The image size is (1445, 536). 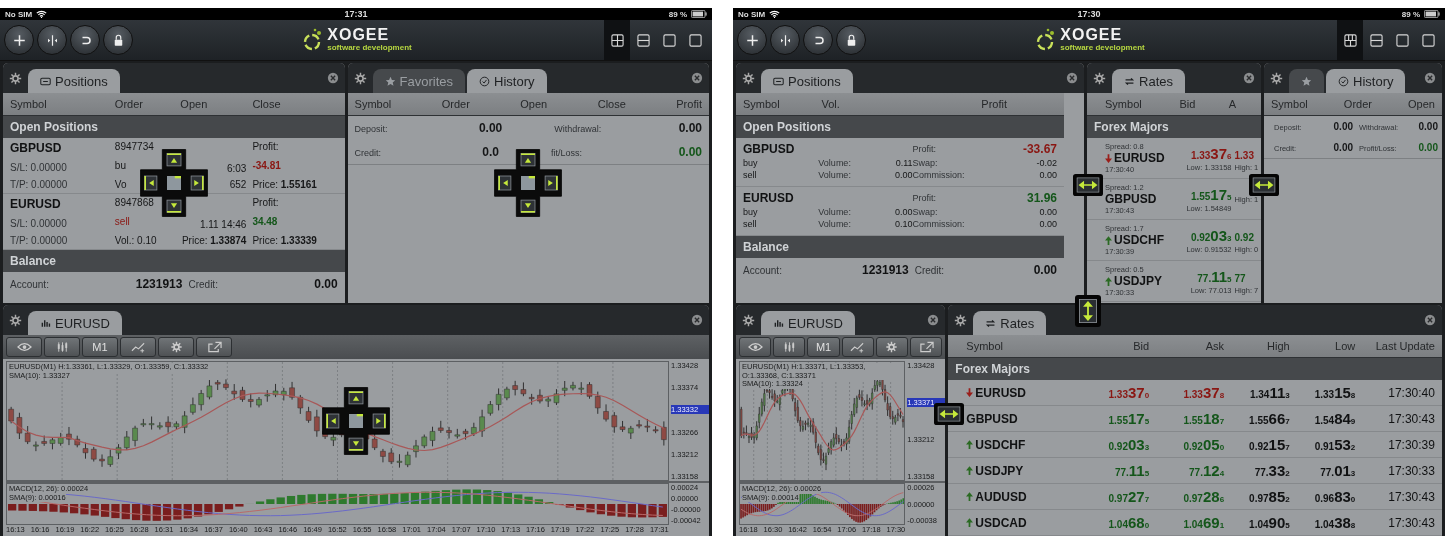 I want to click on dock-guide-drawing, so click(x=356, y=420).